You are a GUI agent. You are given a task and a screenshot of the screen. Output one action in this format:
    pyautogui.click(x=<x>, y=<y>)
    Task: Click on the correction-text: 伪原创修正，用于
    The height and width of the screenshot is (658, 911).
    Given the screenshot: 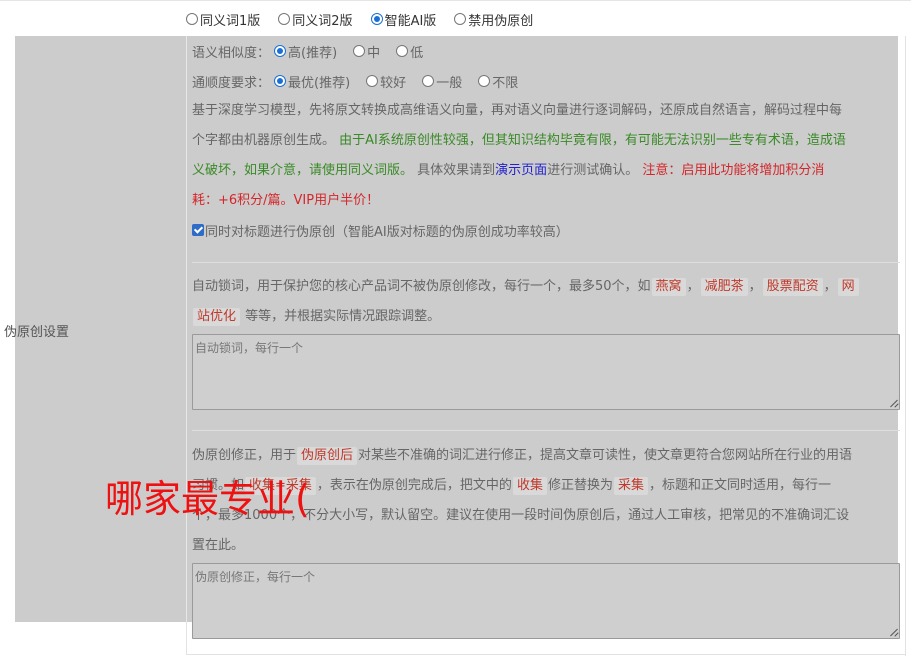 What is the action you would take?
    pyautogui.click(x=244, y=455)
    